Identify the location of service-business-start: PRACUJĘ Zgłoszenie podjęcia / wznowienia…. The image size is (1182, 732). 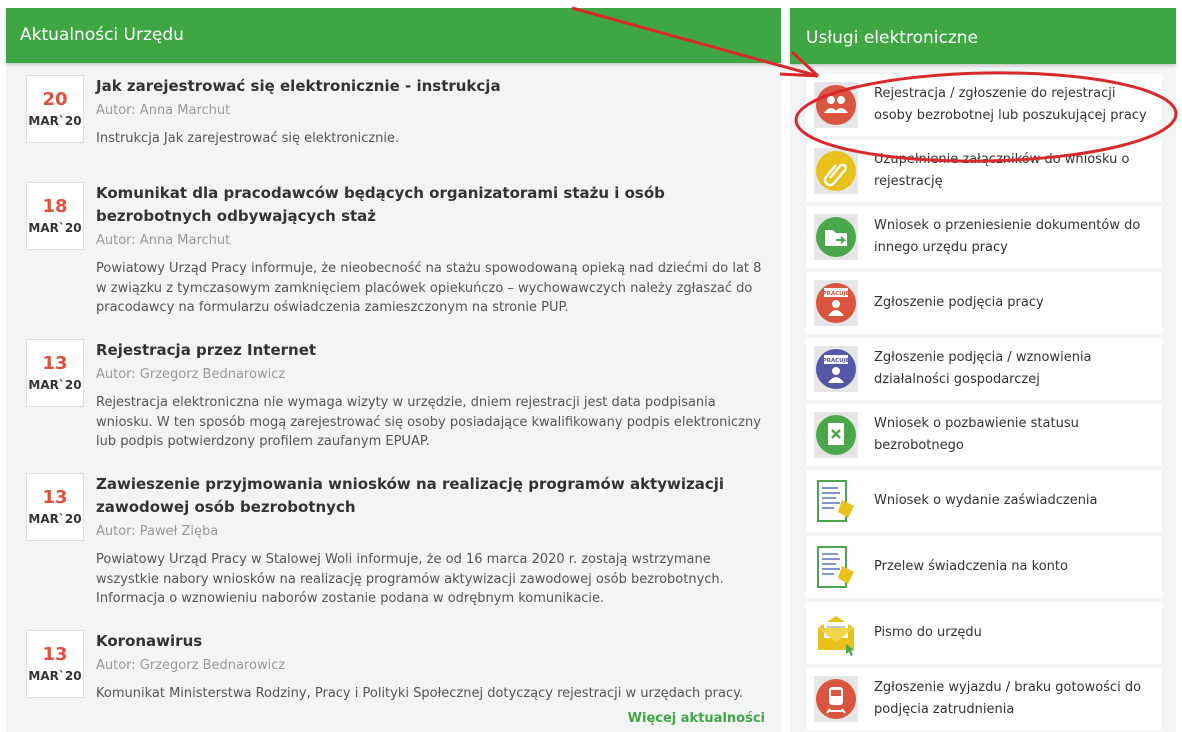
(984, 369).